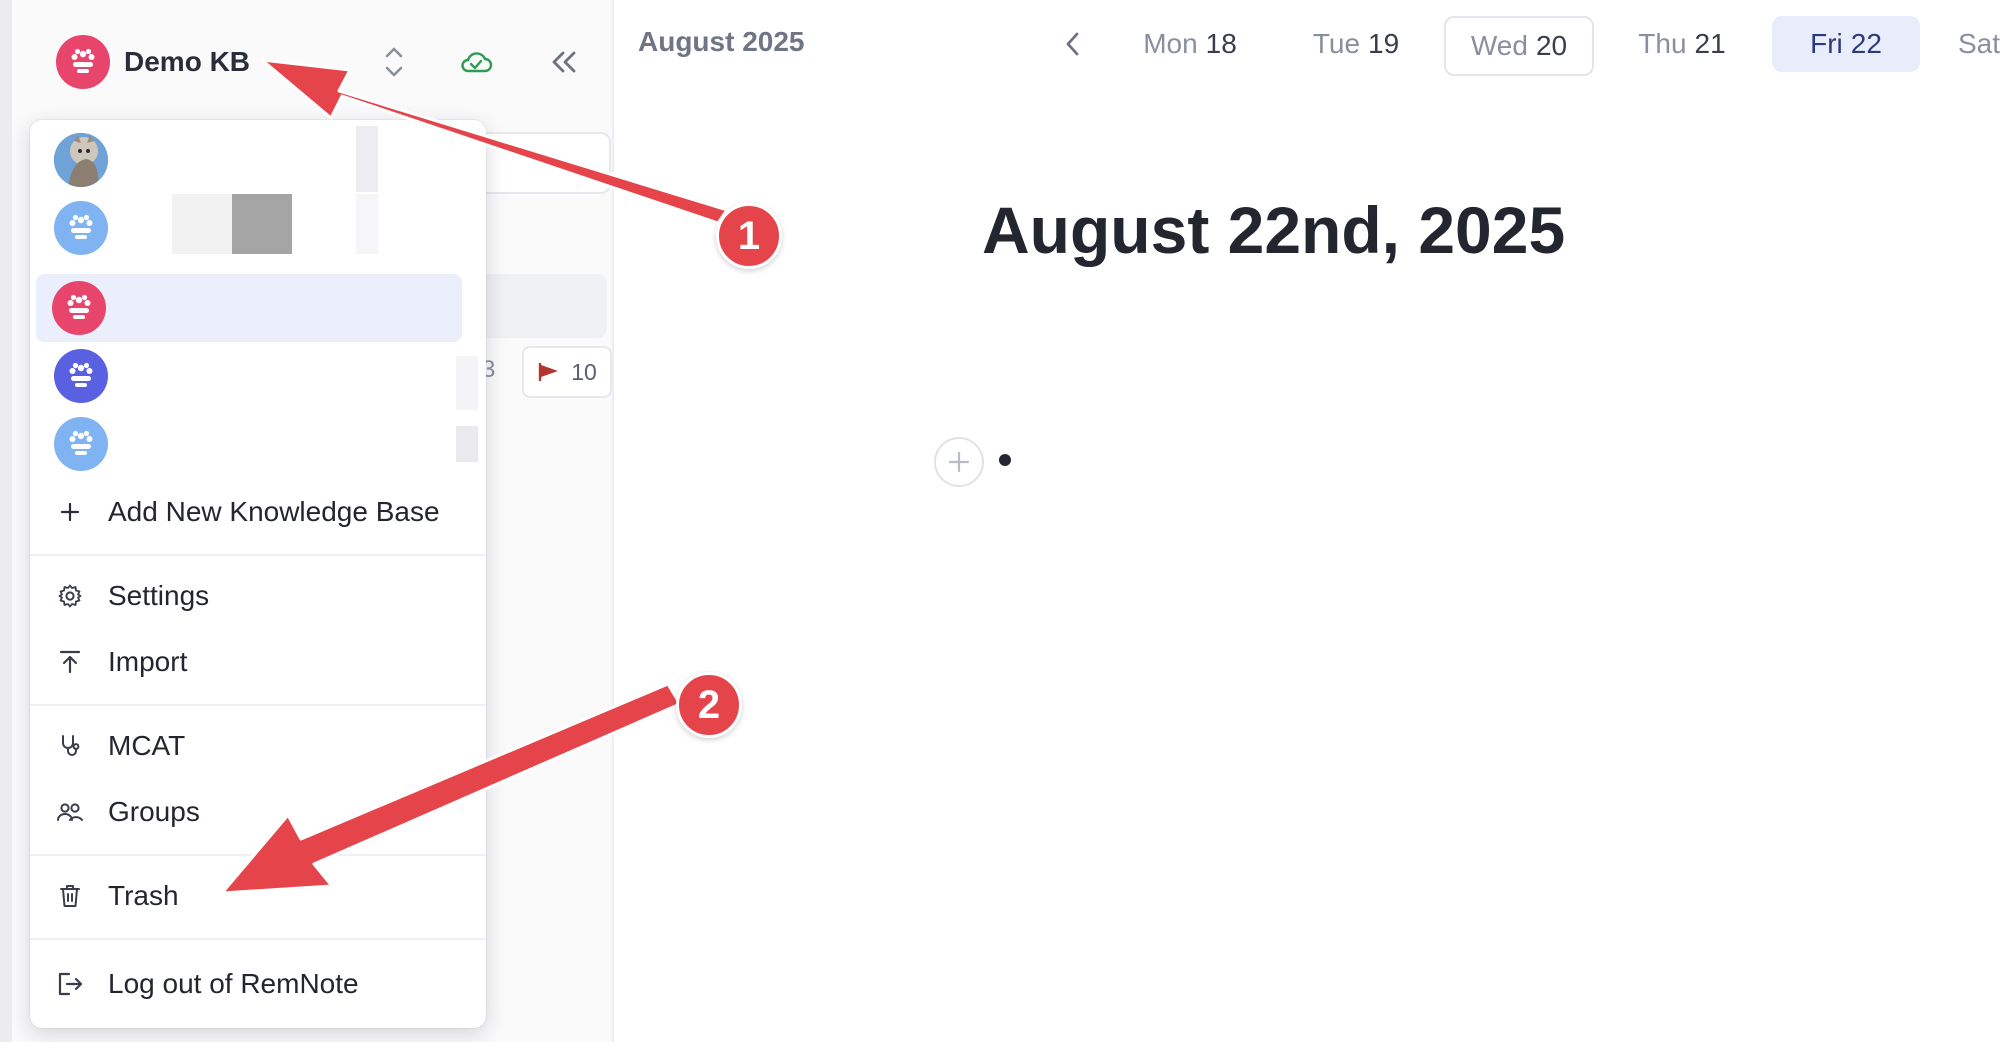 The width and height of the screenshot is (2012, 1042). What do you see at coordinates (70, 896) in the screenshot?
I see `trash-icon` at bounding box center [70, 896].